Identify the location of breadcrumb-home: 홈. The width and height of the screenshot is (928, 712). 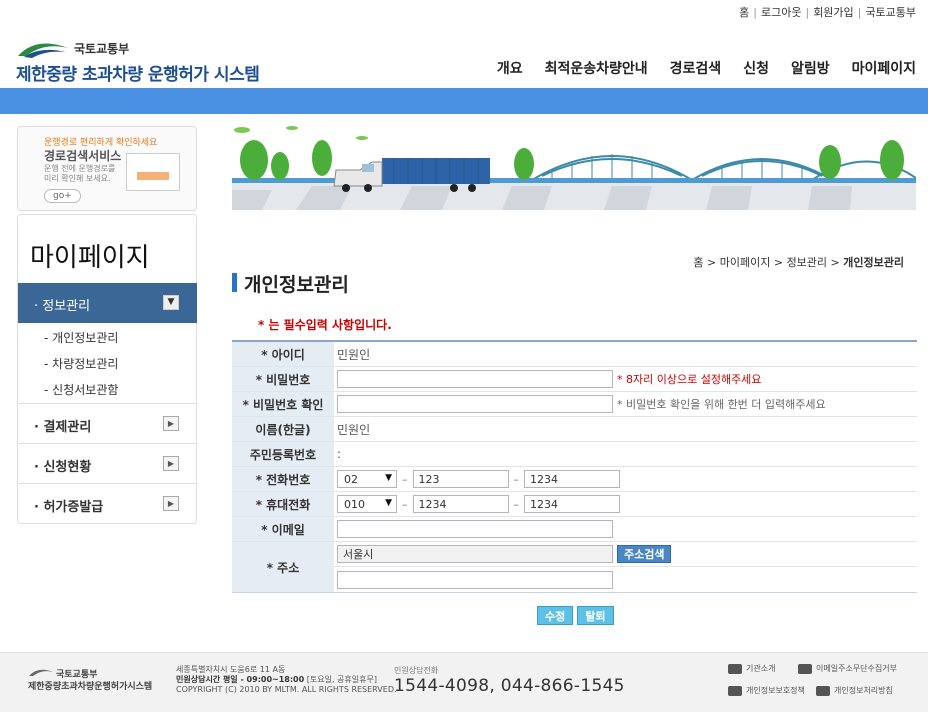
(698, 262).